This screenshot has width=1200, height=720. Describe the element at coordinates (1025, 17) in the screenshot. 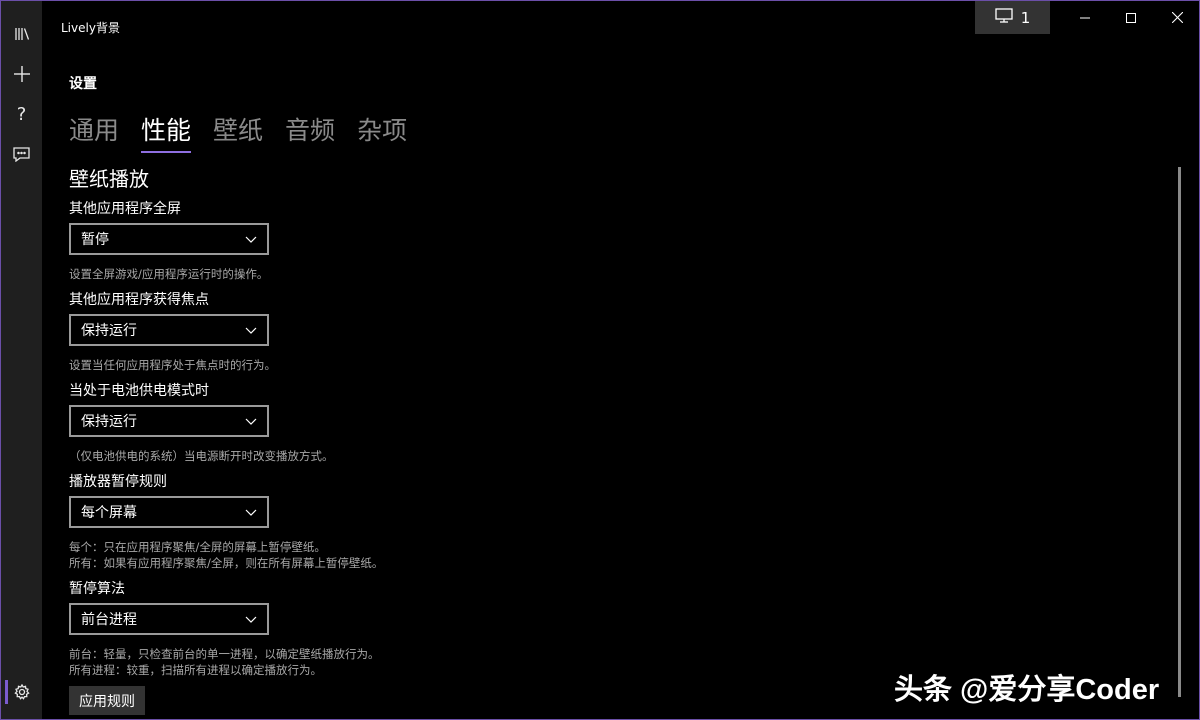

I see `monitor-count: 1` at that location.